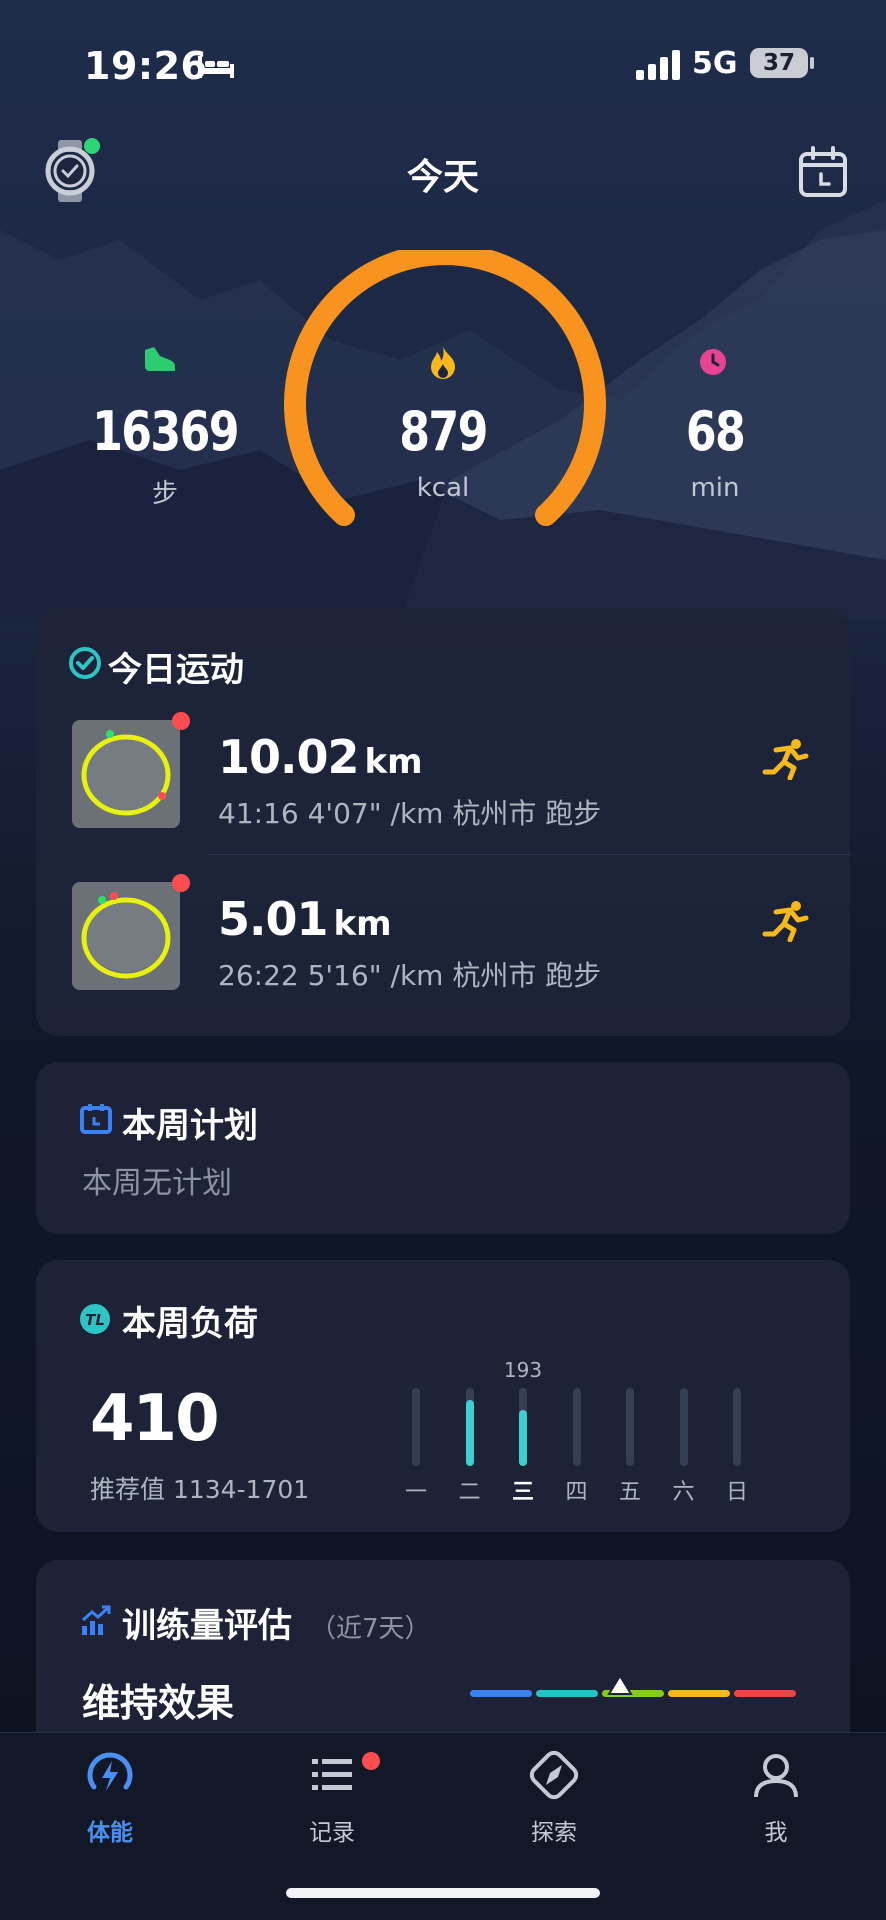 This screenshot has height=1920, width=886. Describe the element at coordinates (332, 1833) in the screenshot. I see `tab-label: 记录` at that location.